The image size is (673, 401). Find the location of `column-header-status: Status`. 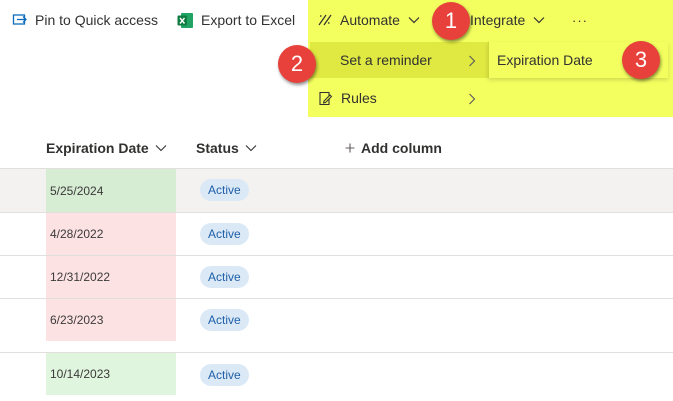

column-header-status: Status is located at coordinates (226, 148).